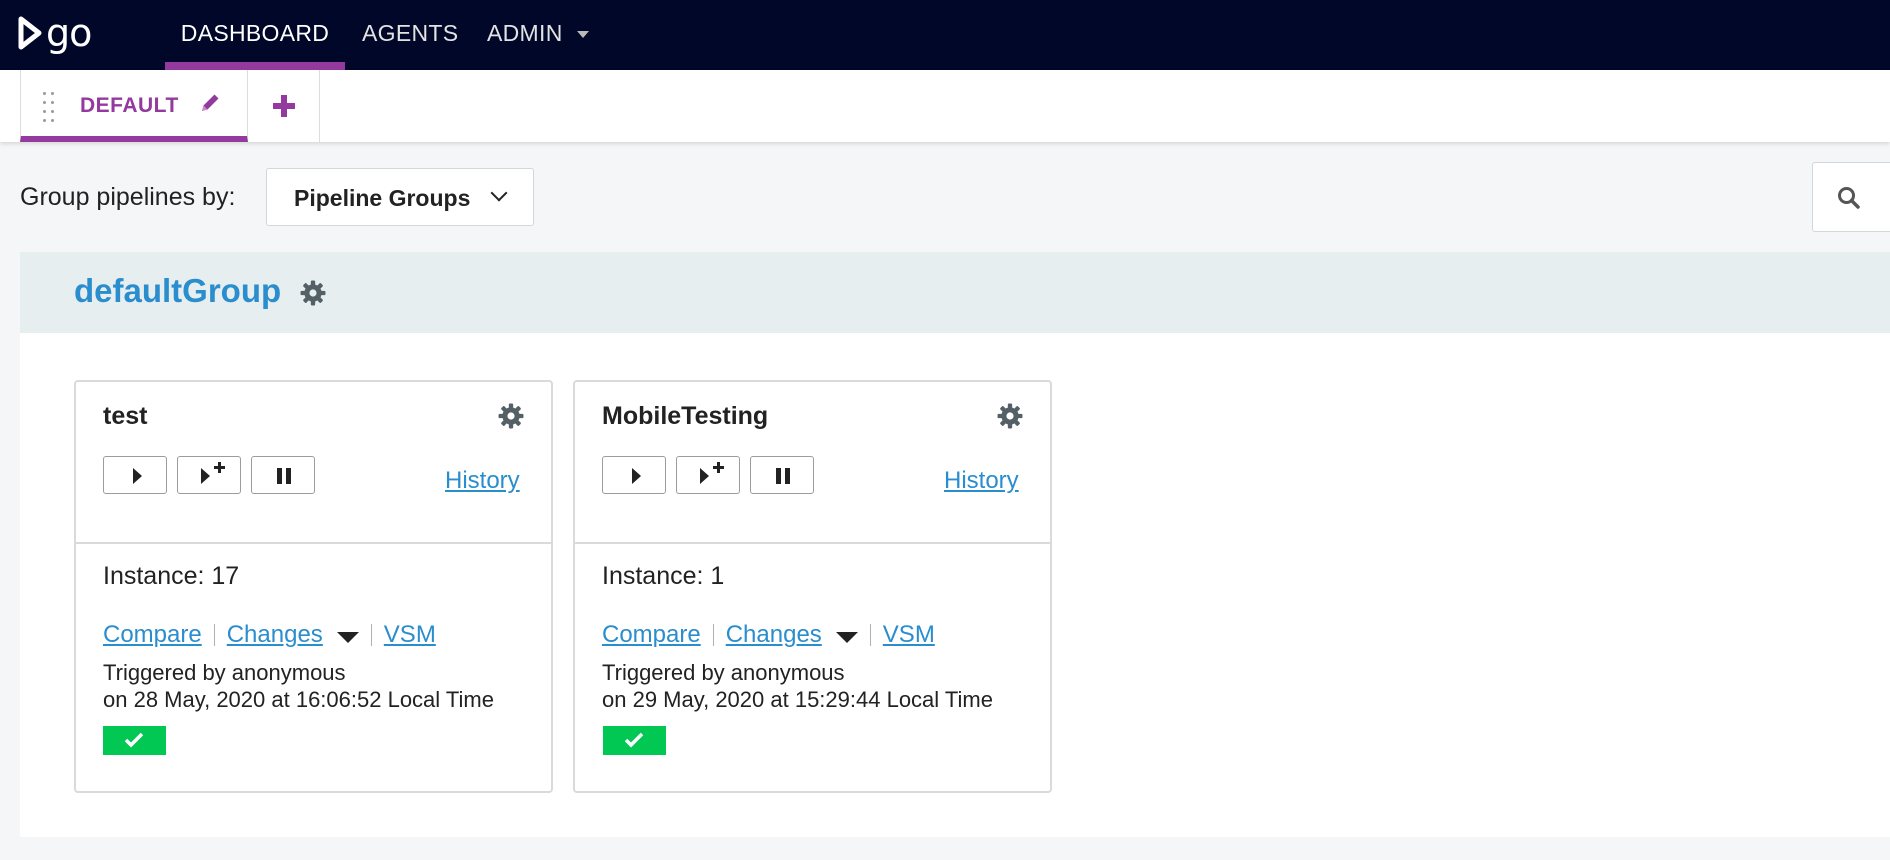  I want to click on nav-admin: ADMIN, so click(538, 35).